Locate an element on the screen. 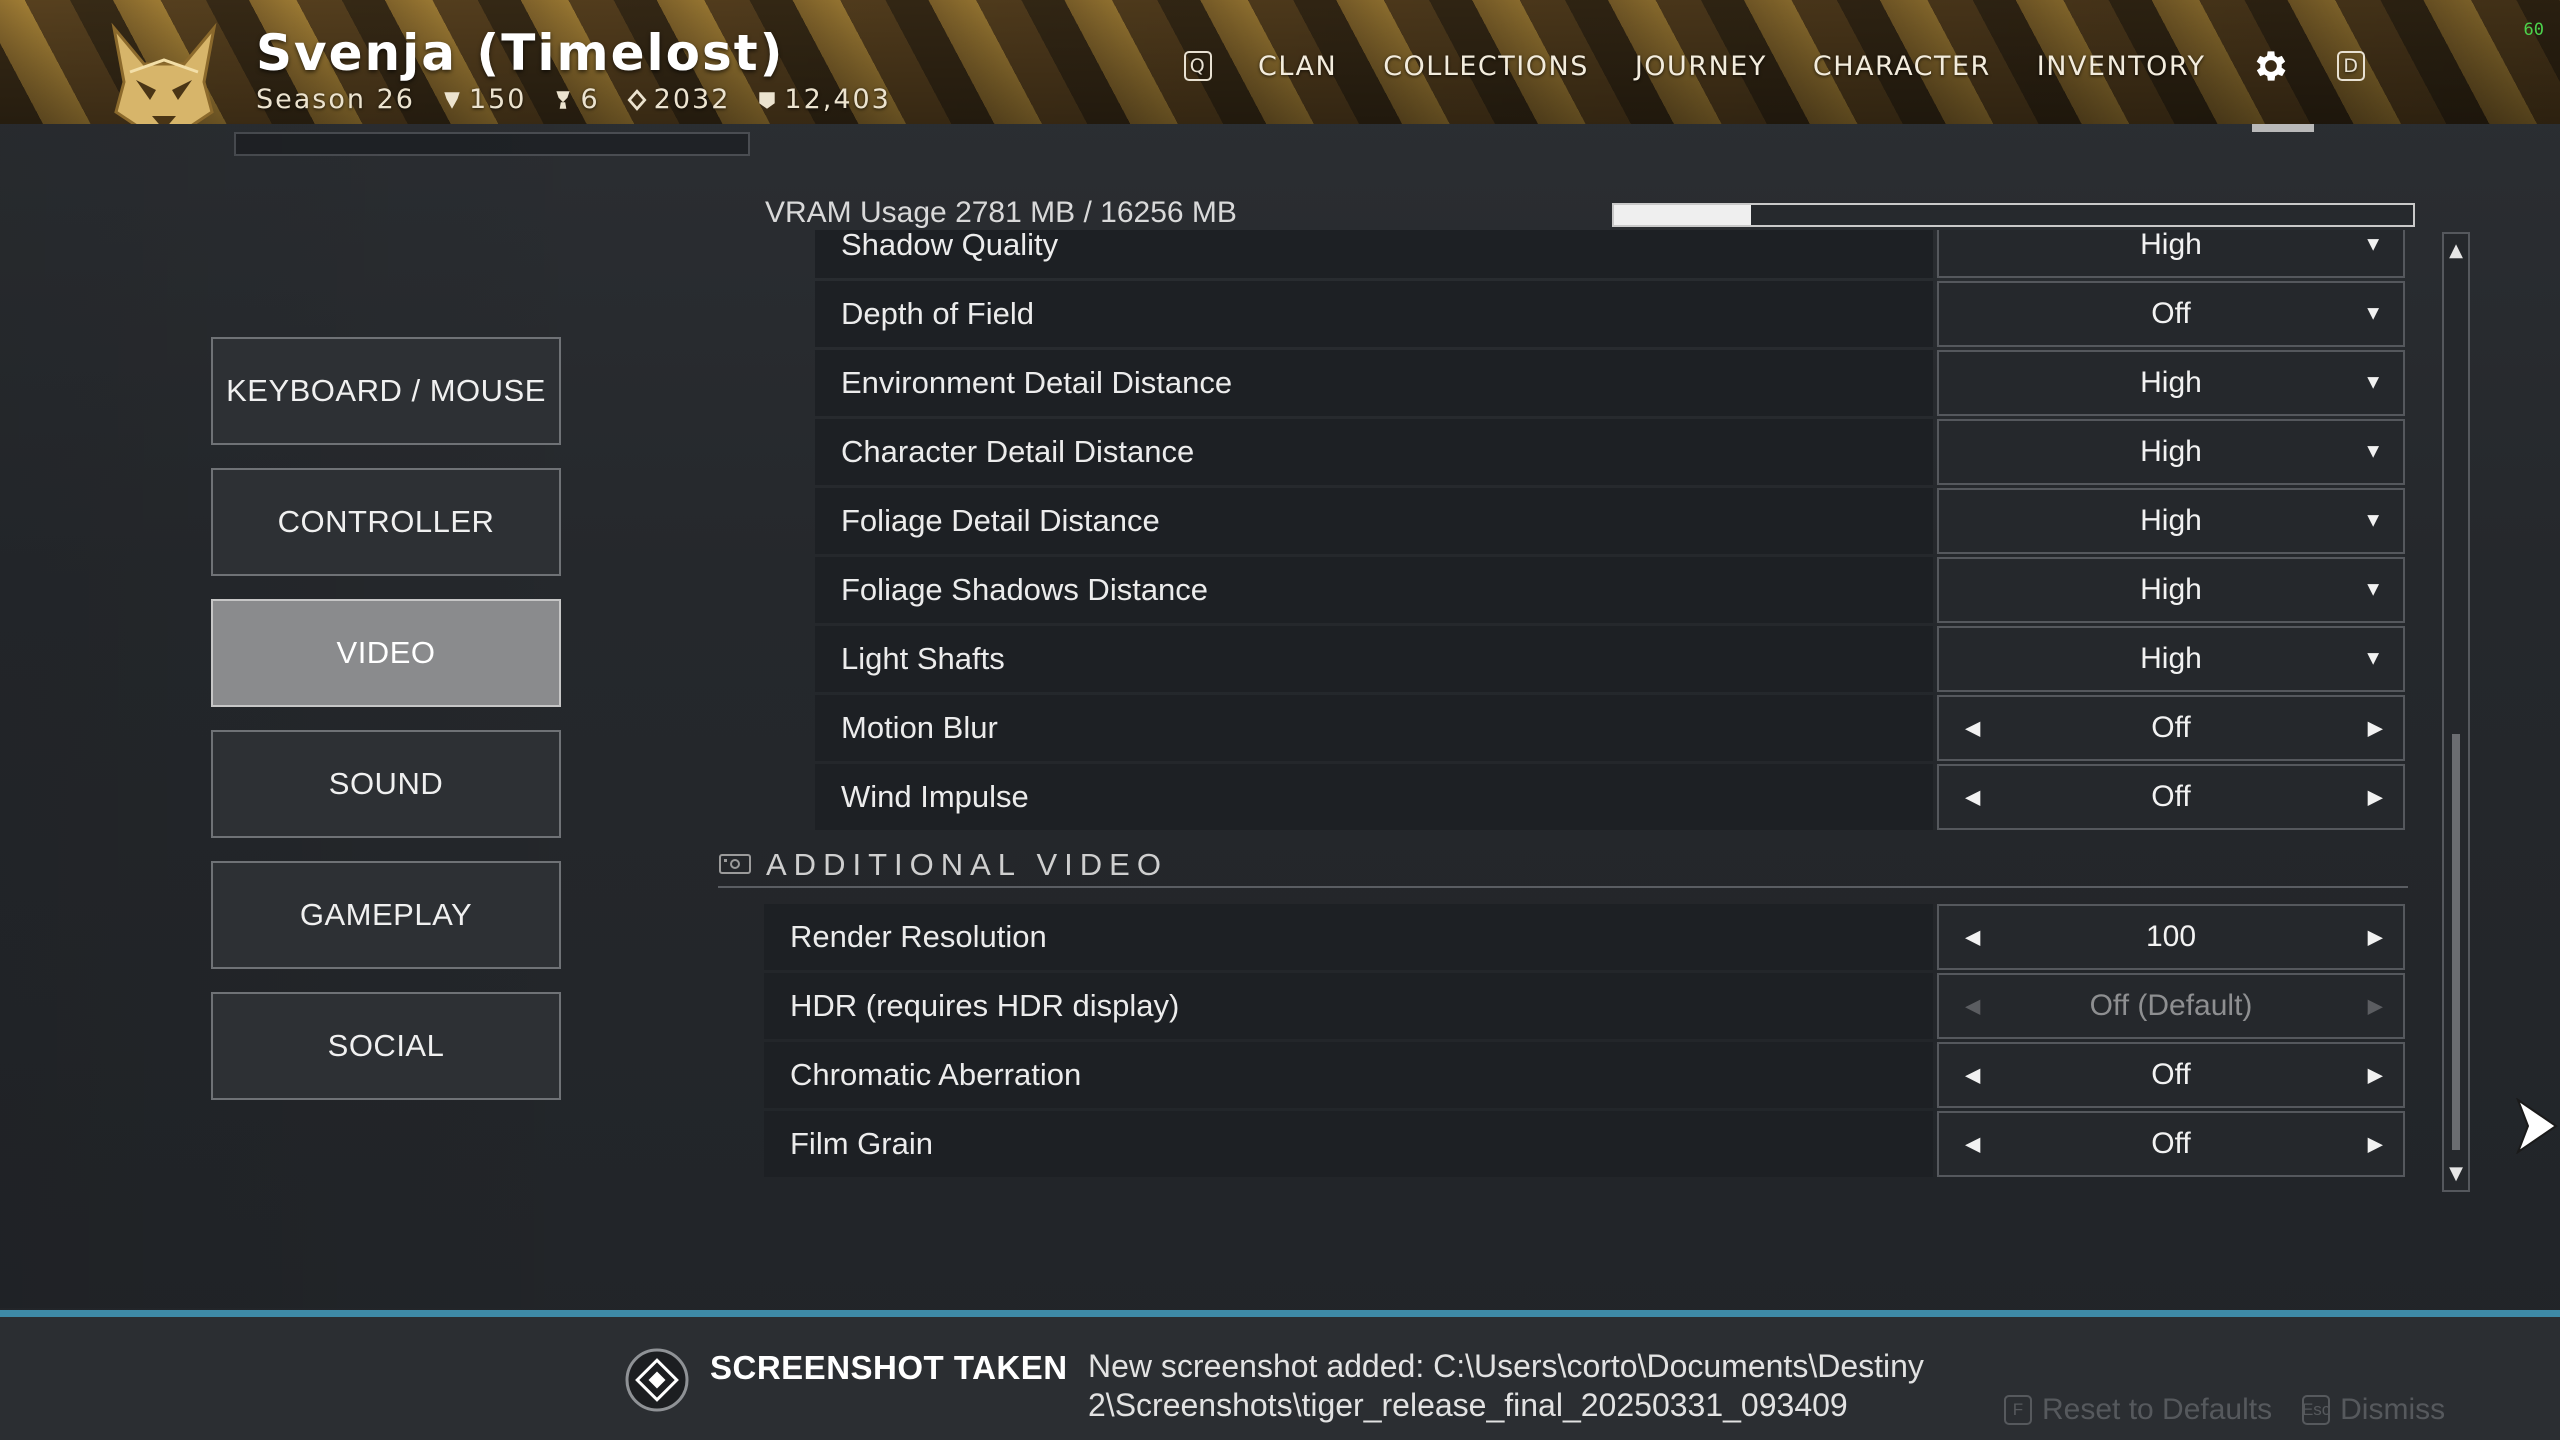 The height and width of the screenshot is (1440, 2560). environment-detail-distance-dropdown: High ▼ is located at coordinates (2171, 383).